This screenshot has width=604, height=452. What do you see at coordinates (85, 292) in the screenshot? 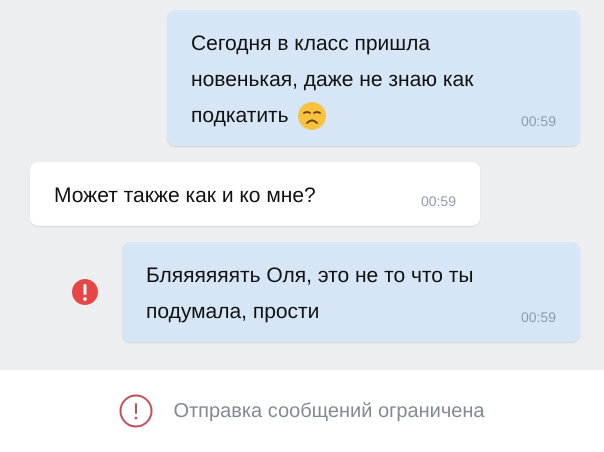
I see `error-icon` at bounding box center [85, 292].